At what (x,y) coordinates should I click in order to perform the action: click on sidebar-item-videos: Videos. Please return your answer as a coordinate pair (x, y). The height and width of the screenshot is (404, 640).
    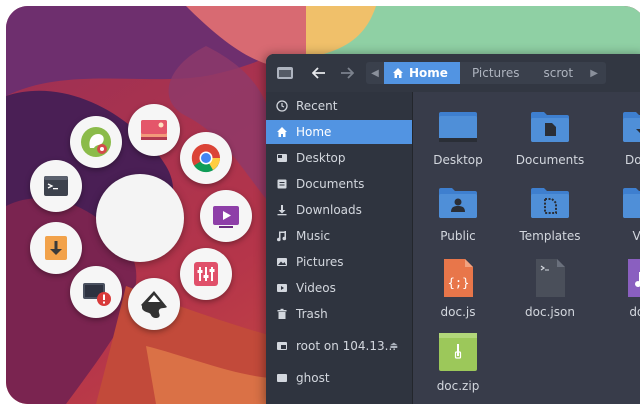
    Looking at the image, I should click on (339, 288).